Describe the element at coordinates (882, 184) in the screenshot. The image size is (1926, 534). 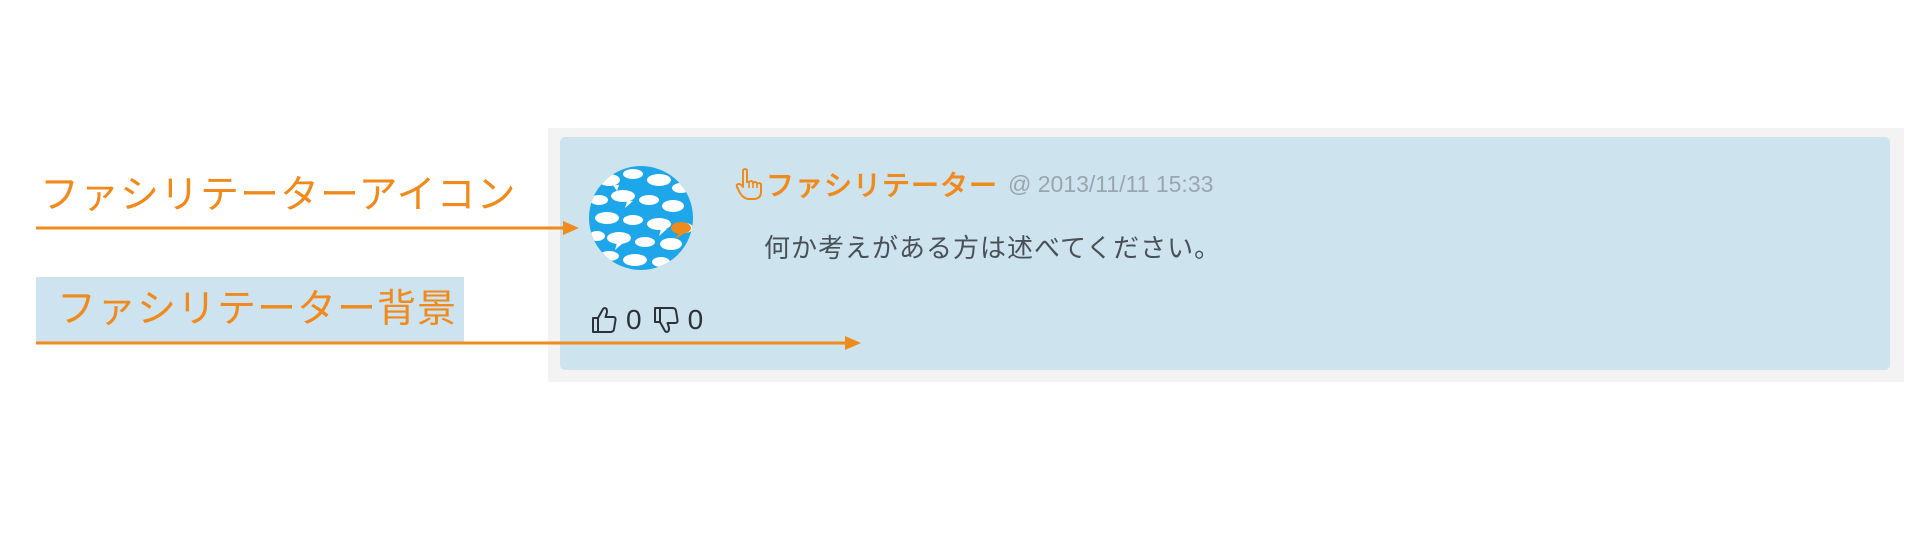
I see `comment-author: ファシリテーター` at that location.